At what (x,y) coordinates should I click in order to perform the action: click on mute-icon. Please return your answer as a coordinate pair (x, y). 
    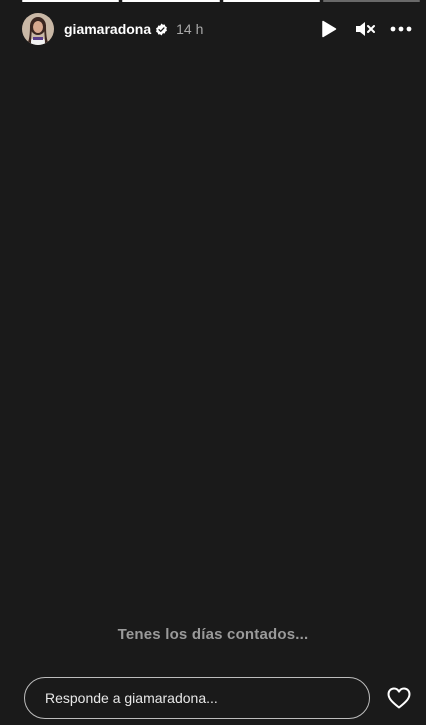
    Looking at the image, I should click on (365, 29).